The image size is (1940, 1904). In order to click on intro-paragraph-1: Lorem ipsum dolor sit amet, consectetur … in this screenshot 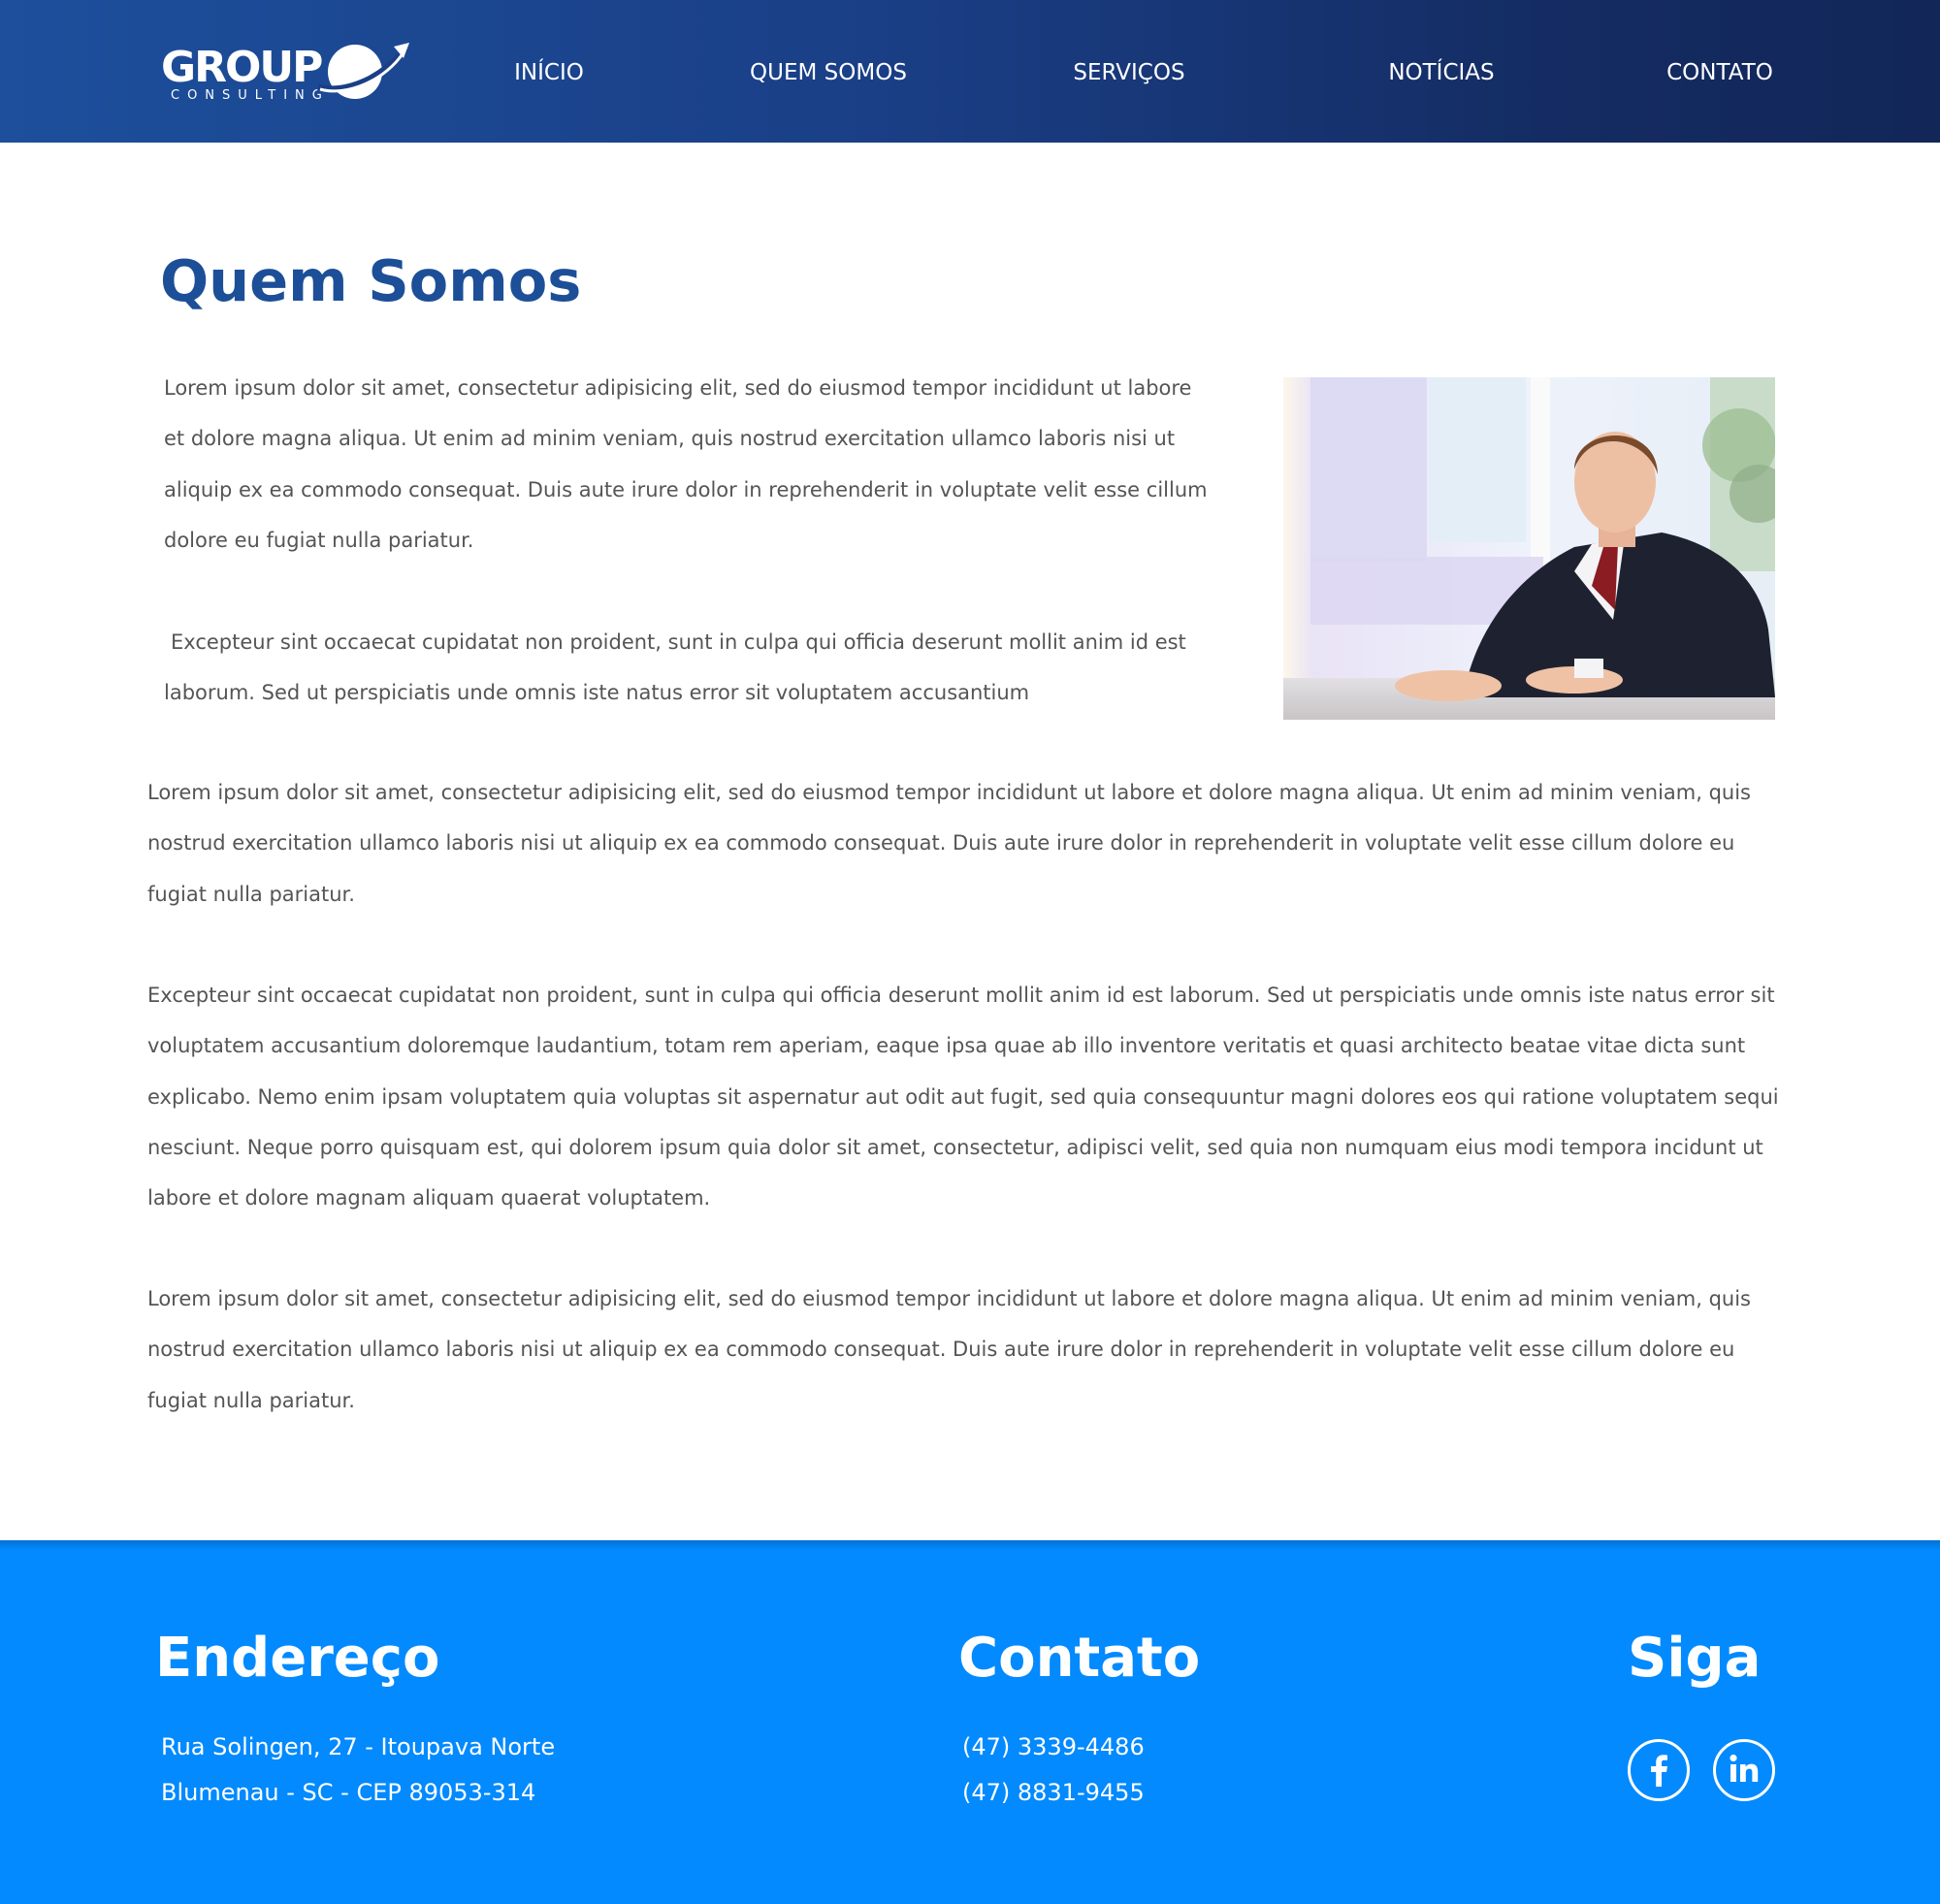, I will do `click(686, 464)`.